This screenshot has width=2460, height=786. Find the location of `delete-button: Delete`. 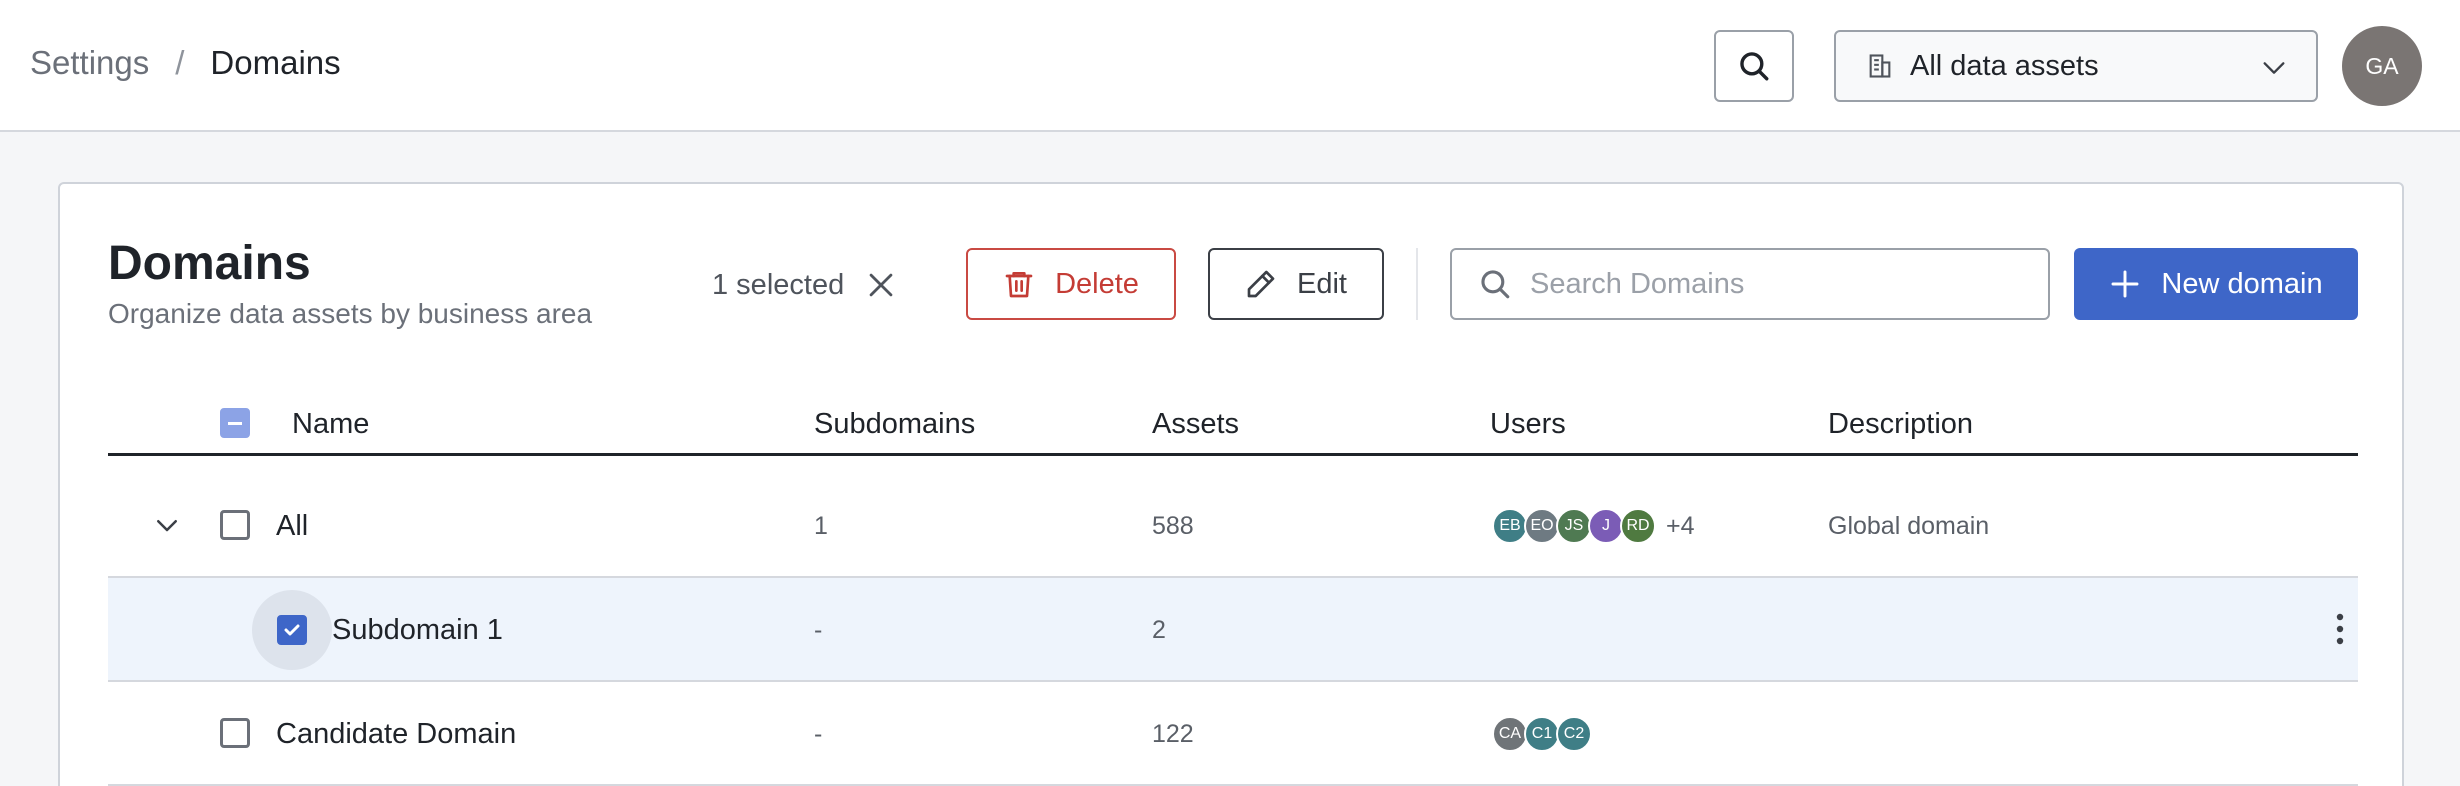

delete-button: Delete is located at coordinates (1071, 284).